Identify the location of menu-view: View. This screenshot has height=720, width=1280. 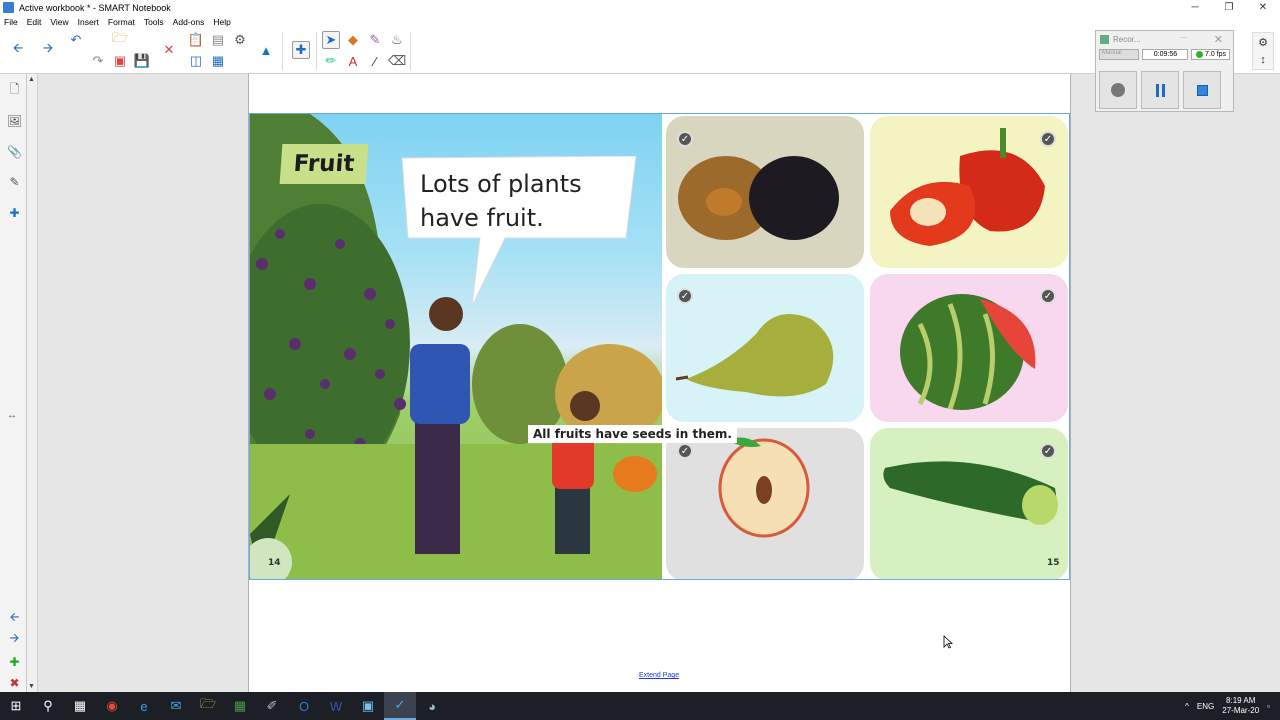
(59, 22).